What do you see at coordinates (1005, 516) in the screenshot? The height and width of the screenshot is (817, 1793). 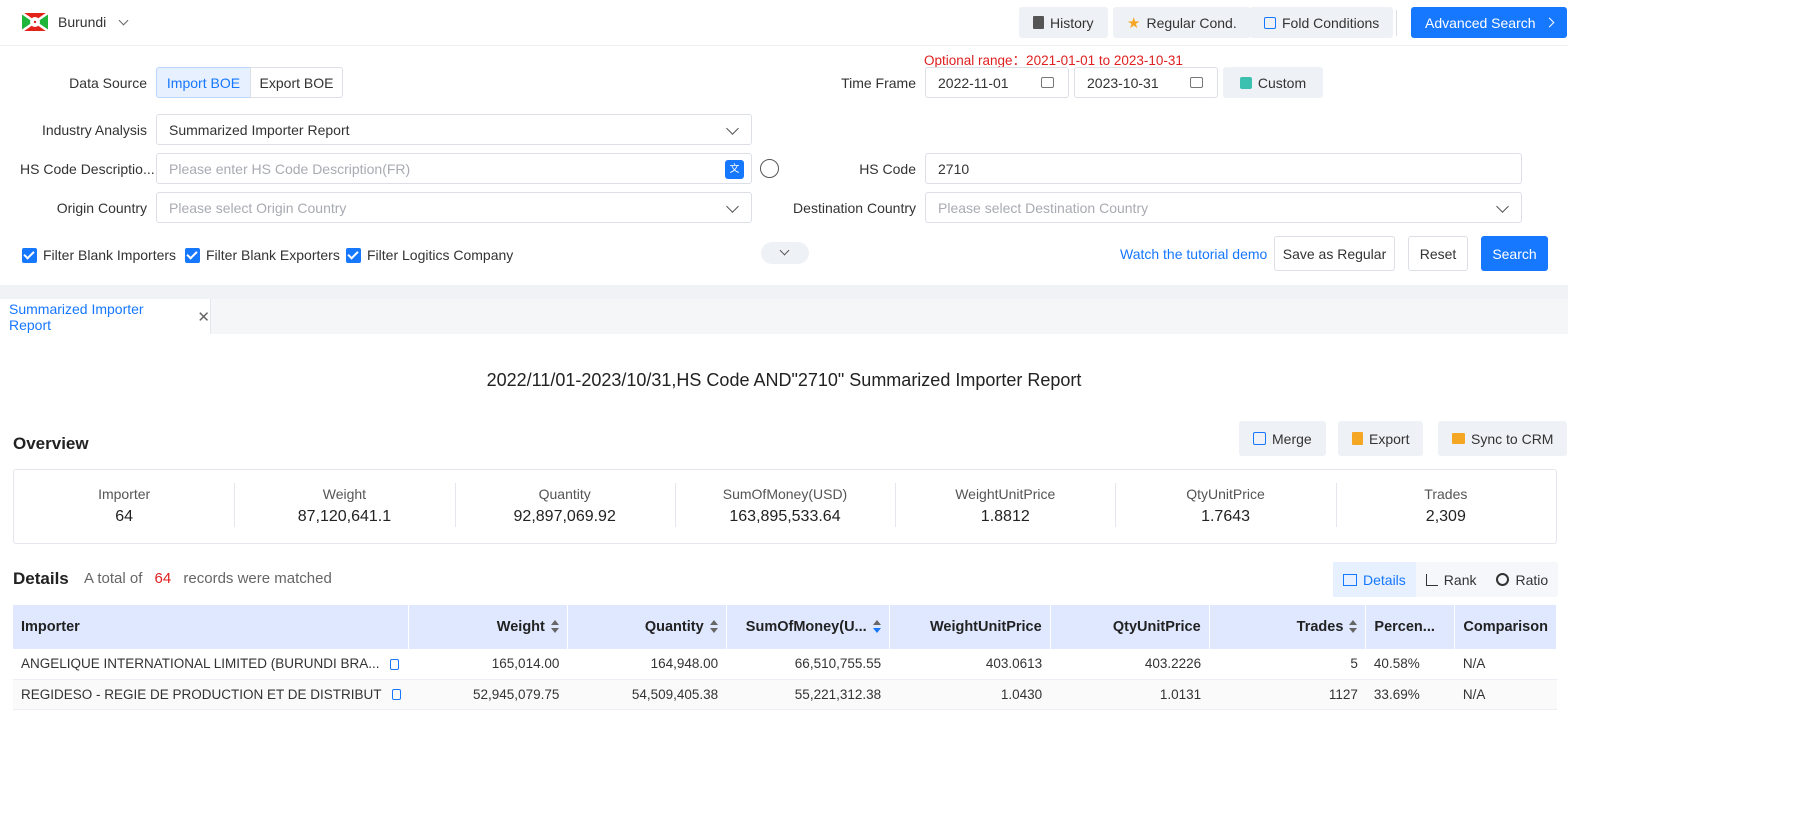 I see `stat-value: 1.8812` at bounding box center [1005, 516].